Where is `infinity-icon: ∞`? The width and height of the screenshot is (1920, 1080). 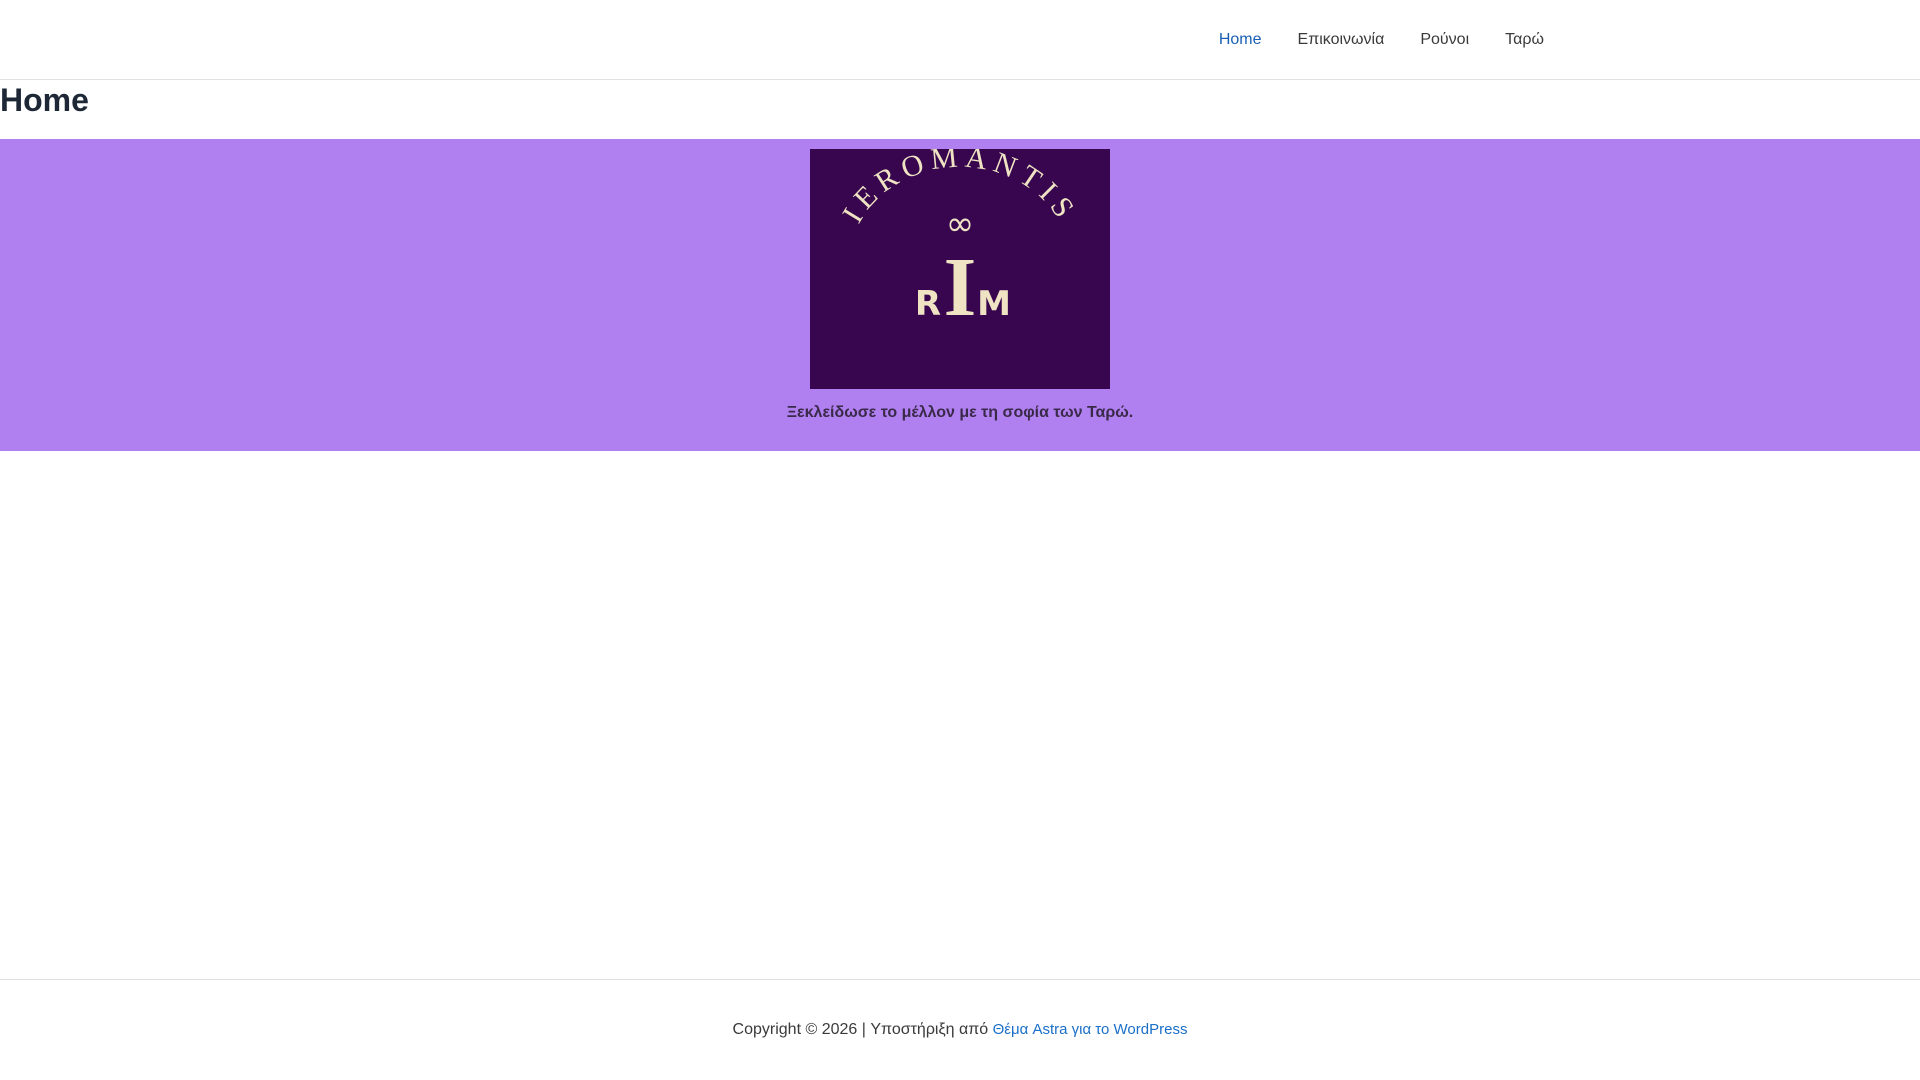 infinity-icon: ∞ is located at coordinates (960, 224).